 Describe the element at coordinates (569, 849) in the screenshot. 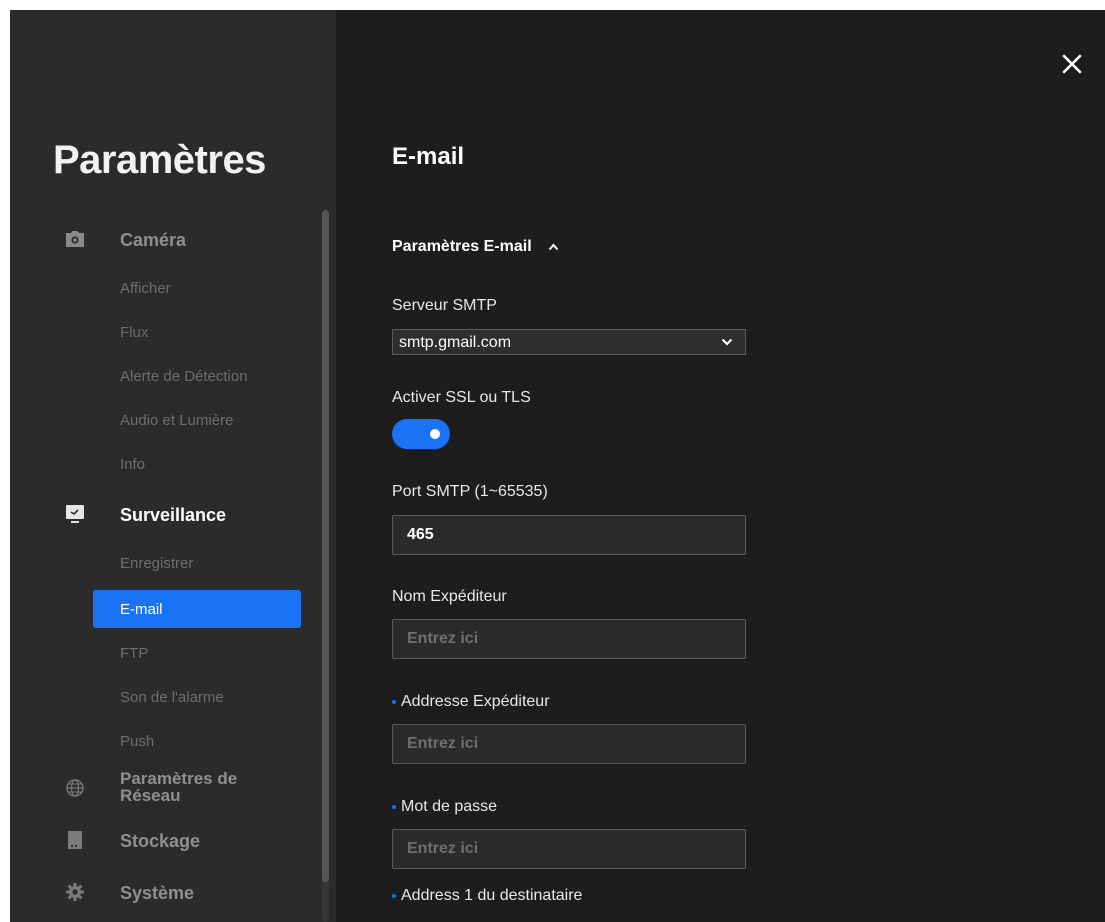

I see `password-input` at that location.